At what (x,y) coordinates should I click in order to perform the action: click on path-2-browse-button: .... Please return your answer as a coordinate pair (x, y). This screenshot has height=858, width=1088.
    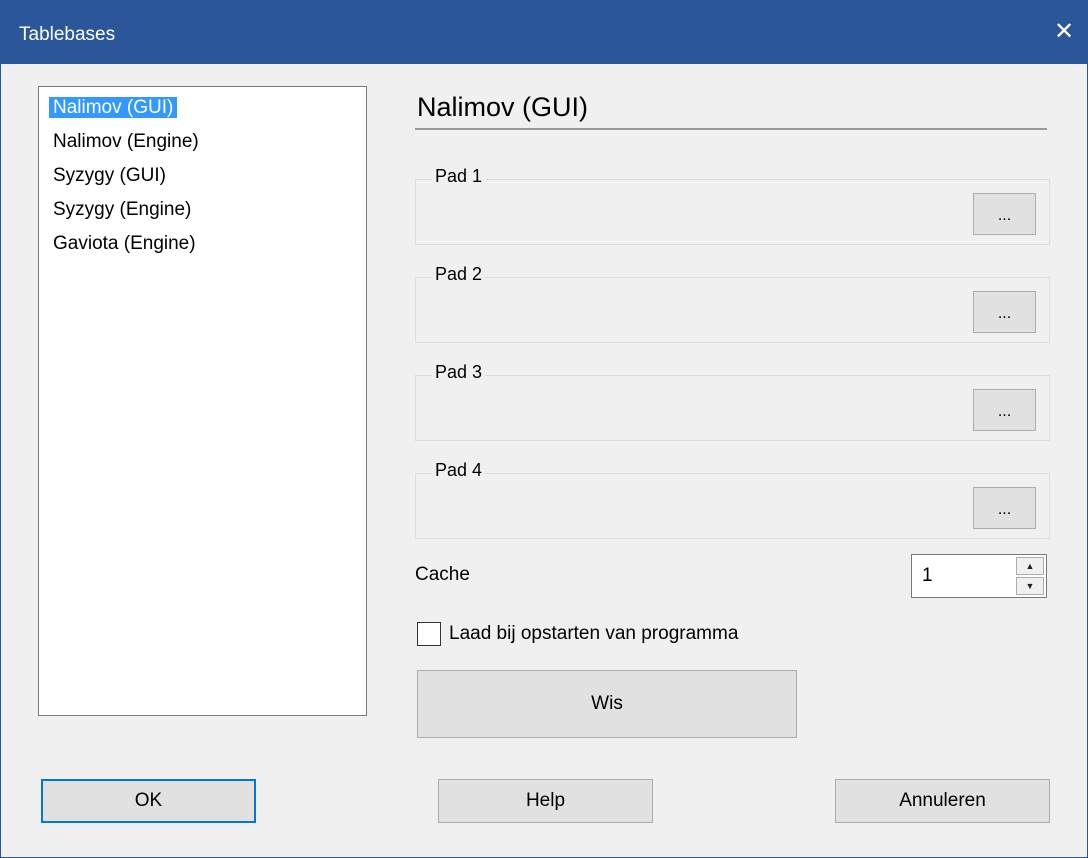
    Looking at the image, I should click on (1004, 312).